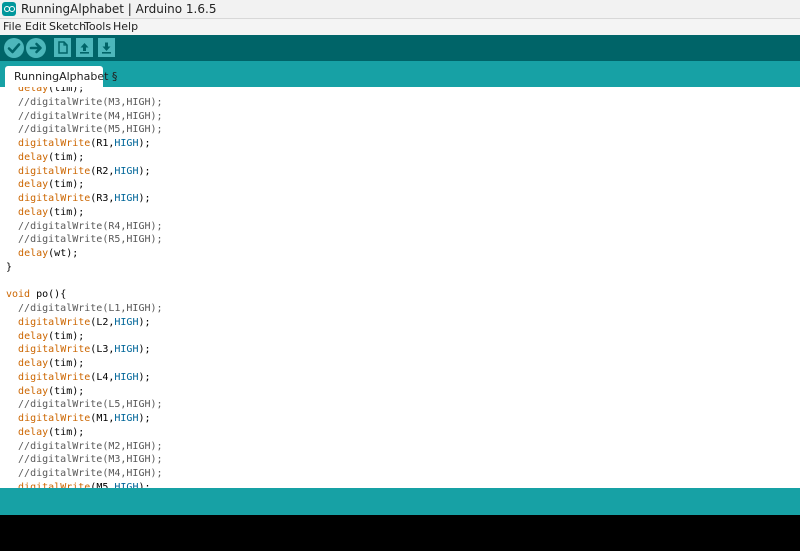  I want to click on open-button, so click(84, 47).